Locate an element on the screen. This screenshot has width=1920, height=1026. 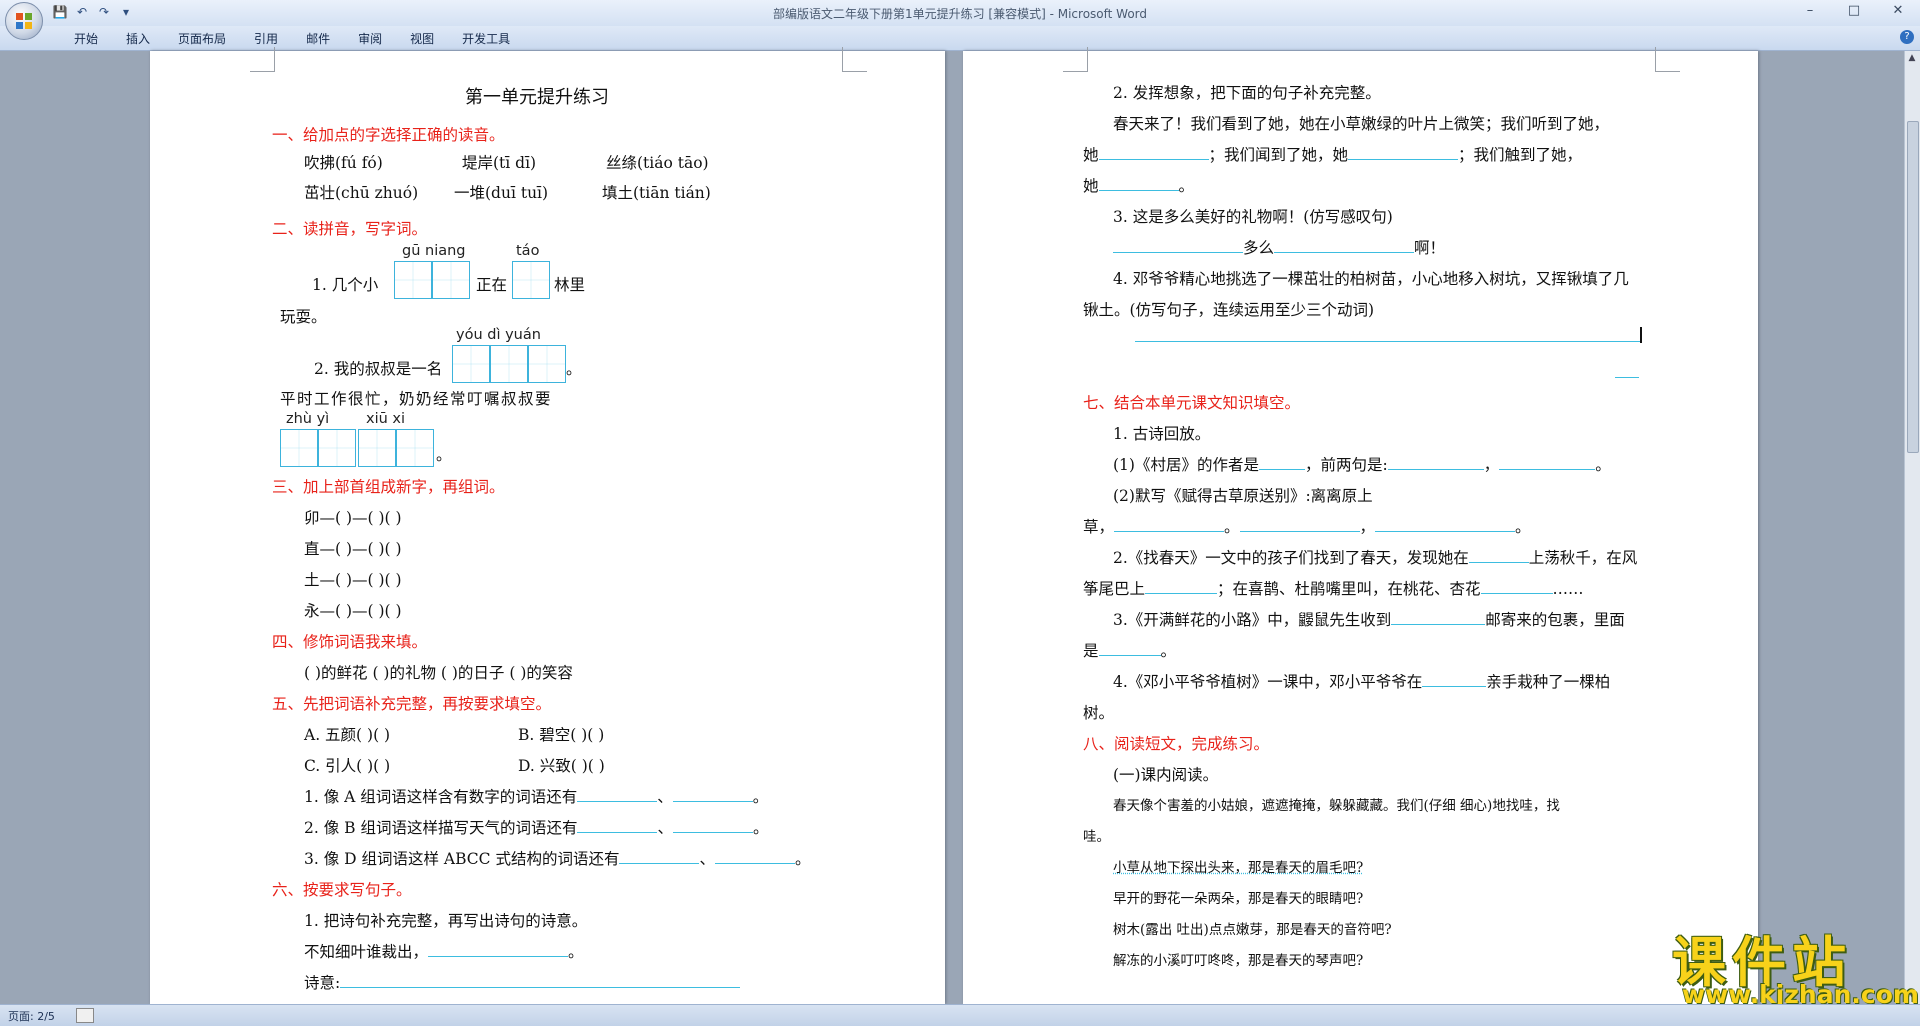
language-icon is located at coordinates (85, 1015).